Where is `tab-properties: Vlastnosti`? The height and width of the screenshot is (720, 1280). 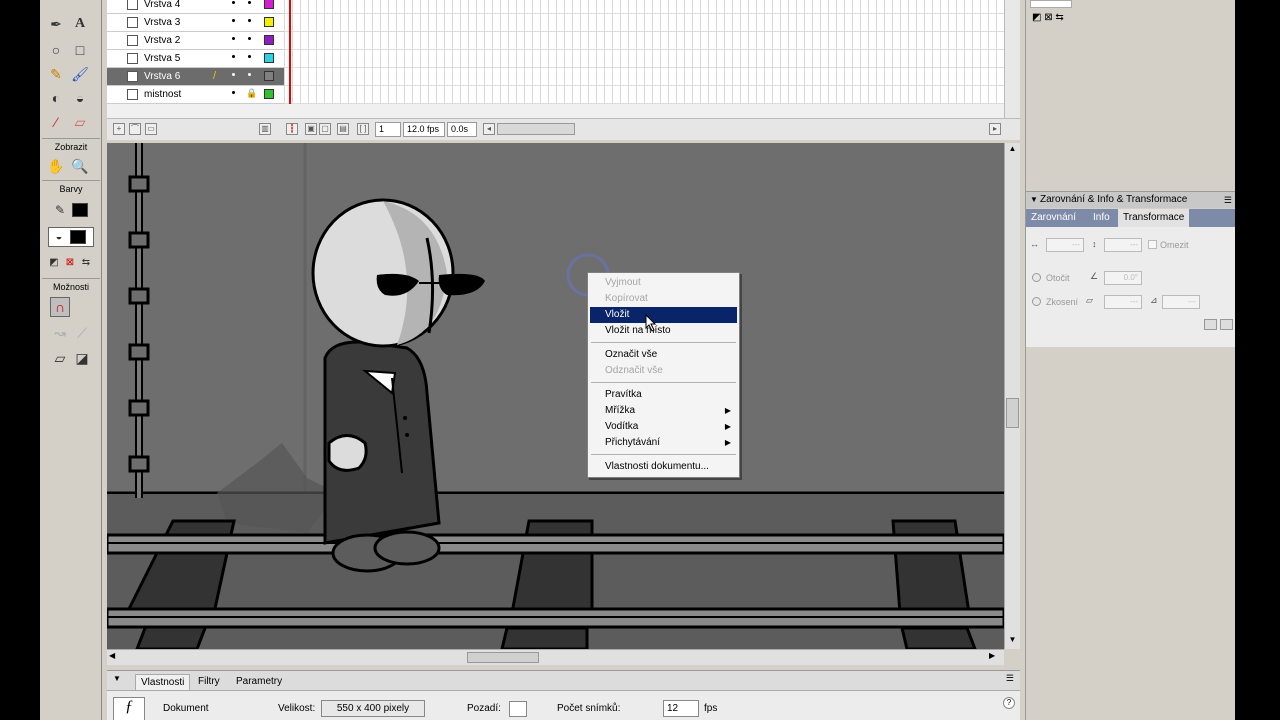 tab-properties: Vlastnosti is located at coordinates (163, 682).